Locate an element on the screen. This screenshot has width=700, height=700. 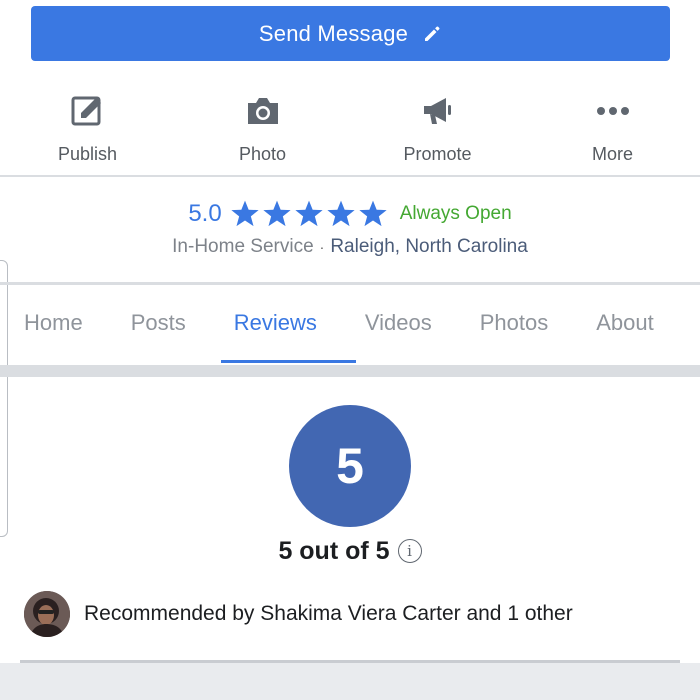
score-summary: 5 out of 5 i is located at coordinates (350, 551).